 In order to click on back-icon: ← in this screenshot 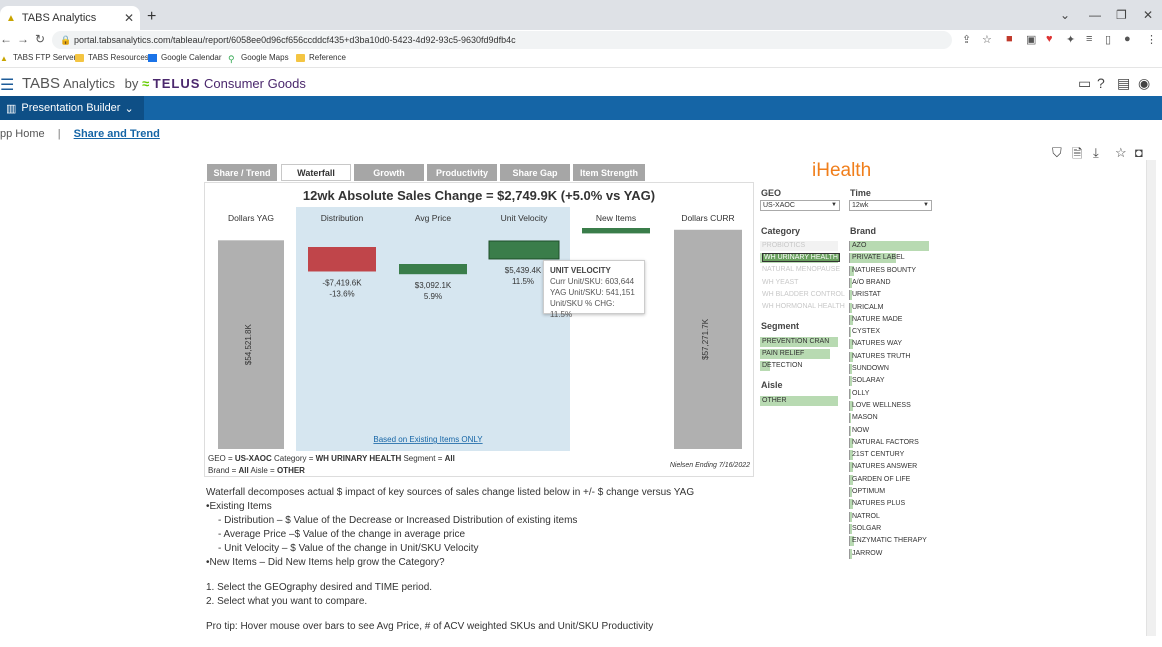, I will do `click(6, 39)`.